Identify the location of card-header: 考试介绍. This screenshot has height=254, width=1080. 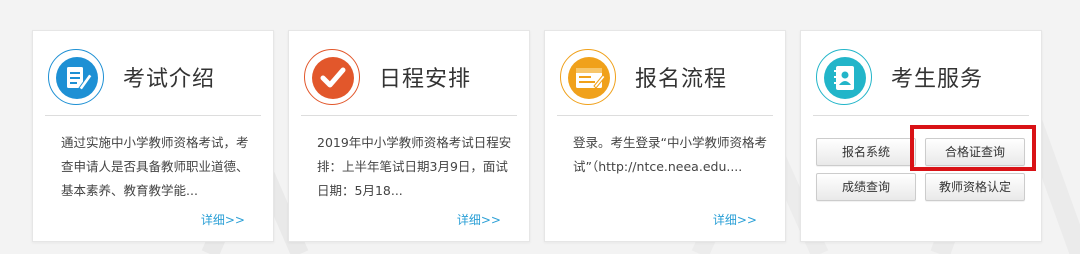
(153, 73).